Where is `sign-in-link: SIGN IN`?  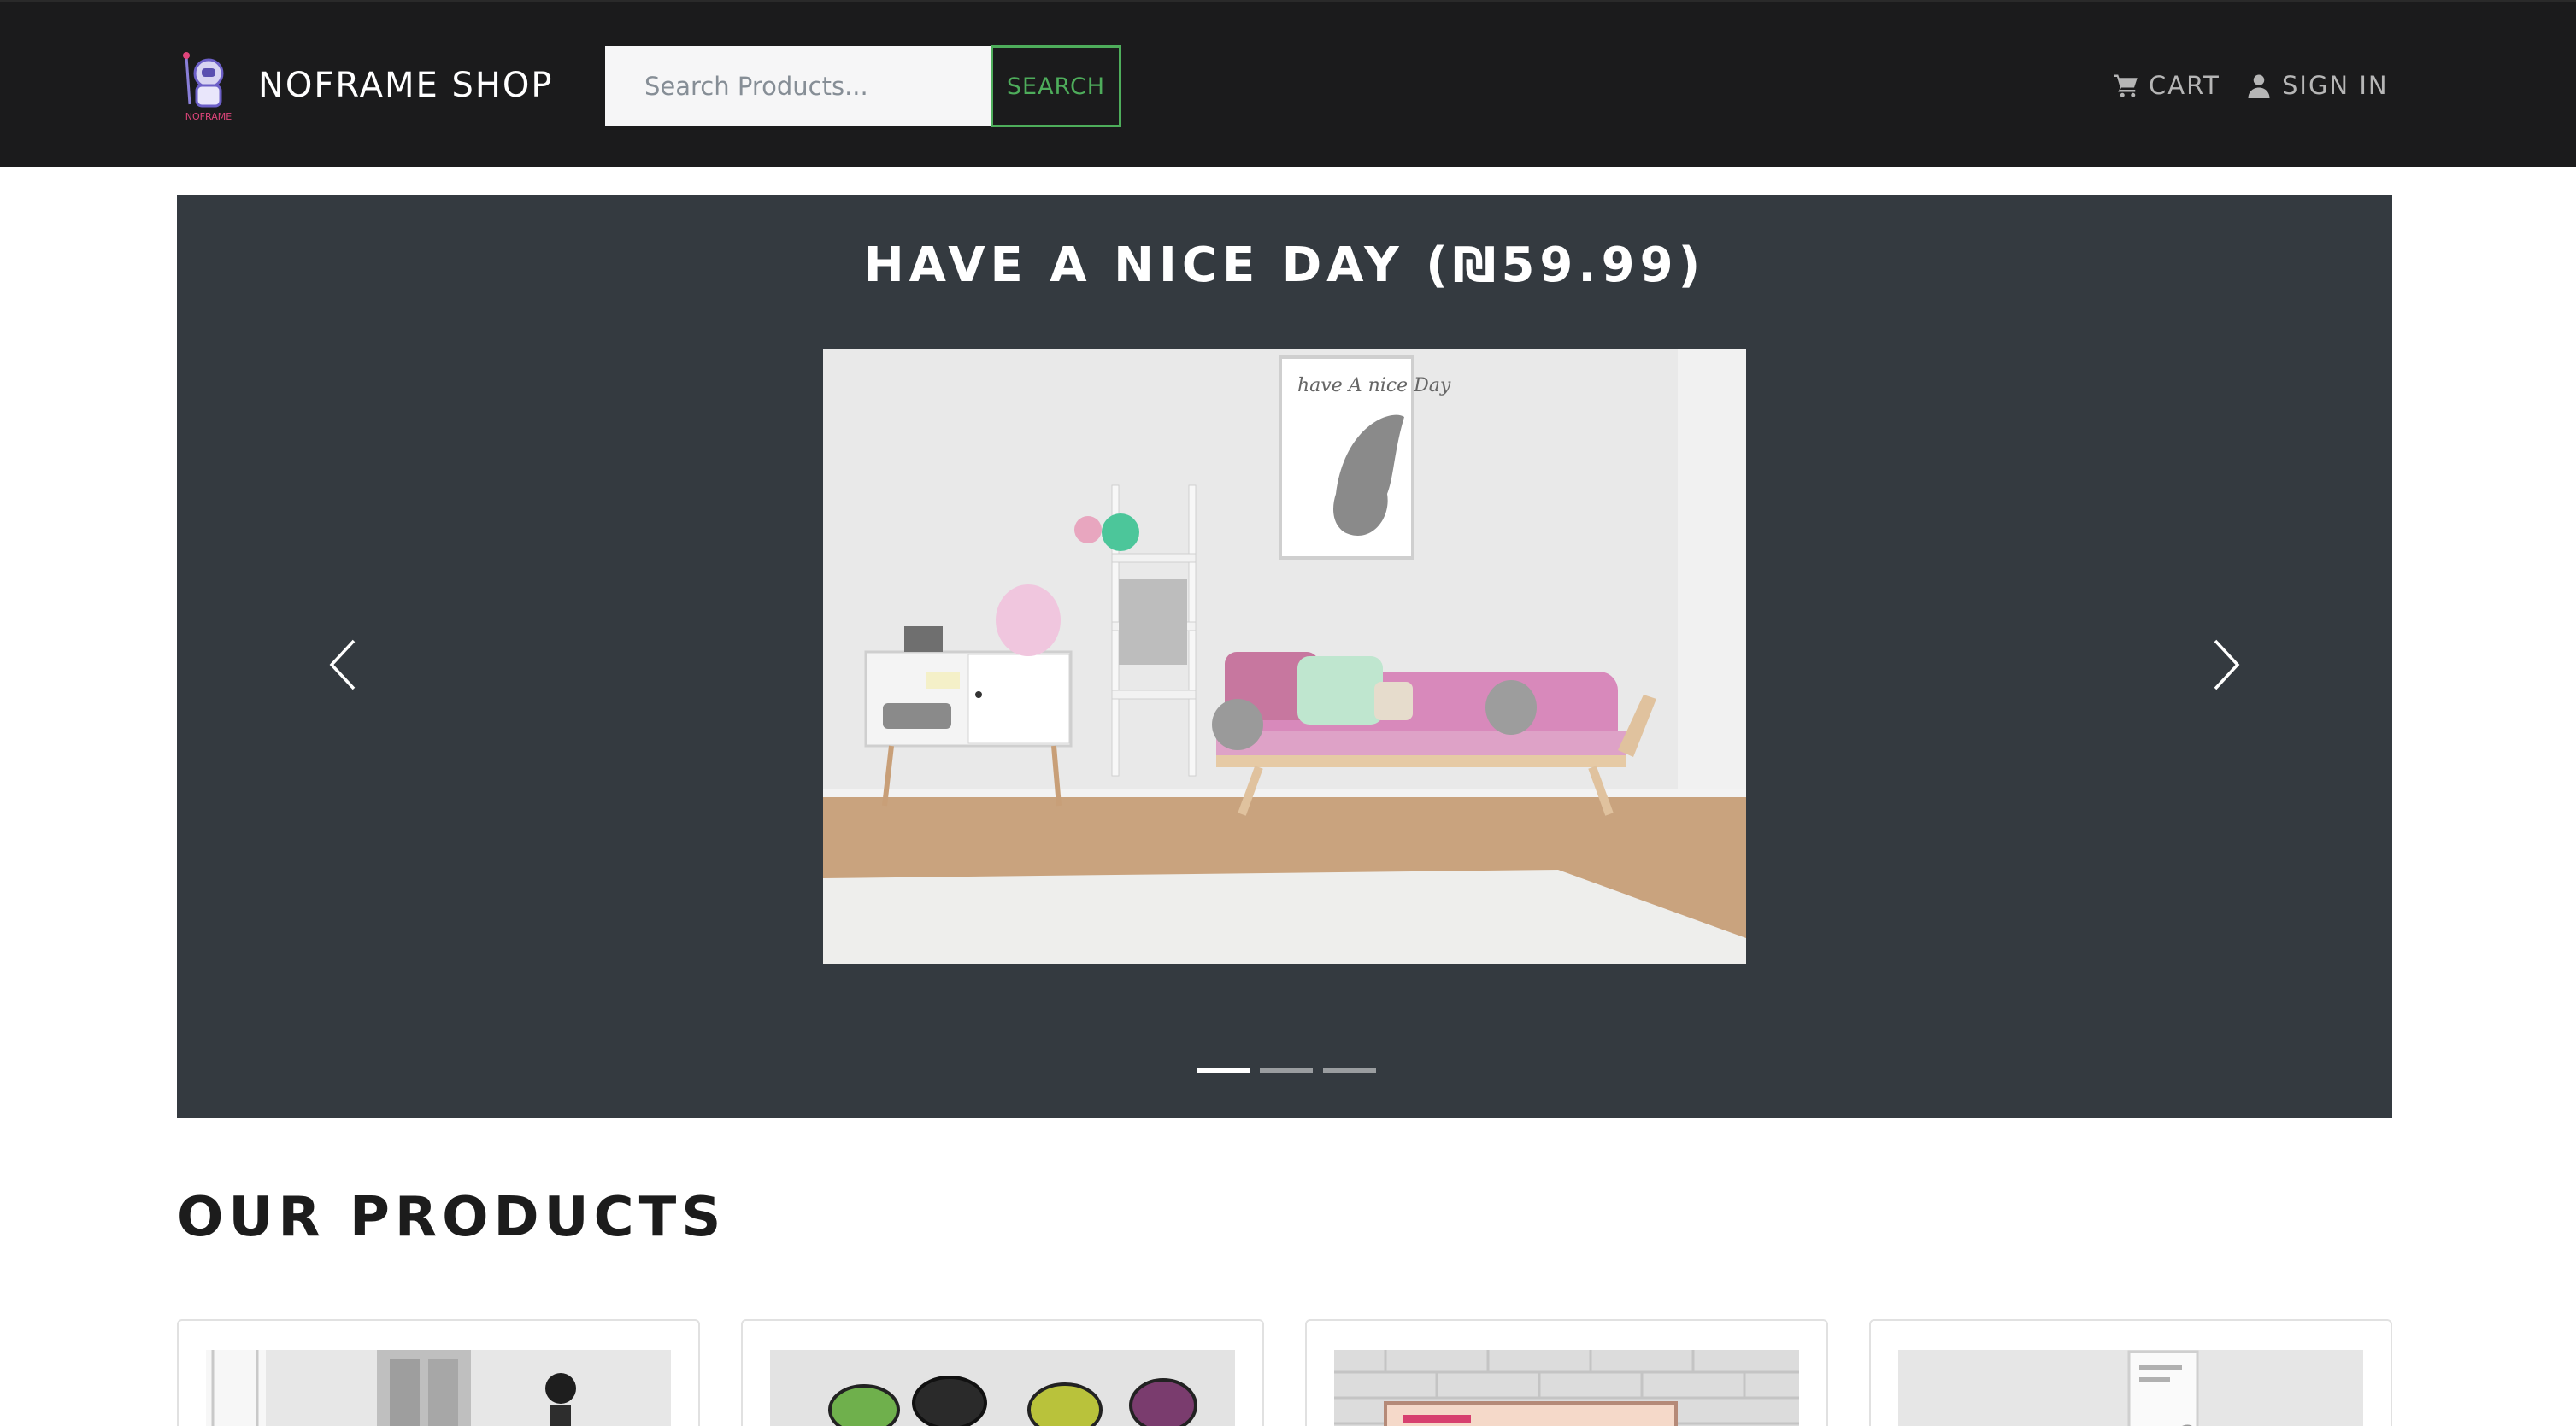 sign-in-link: SIGN IN is located at coordinates (2317, 85).